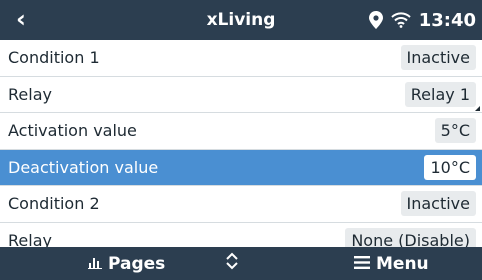 The height and width of the screenshot is (280, 482). I want to click on scroll-button, so click(232, 263).